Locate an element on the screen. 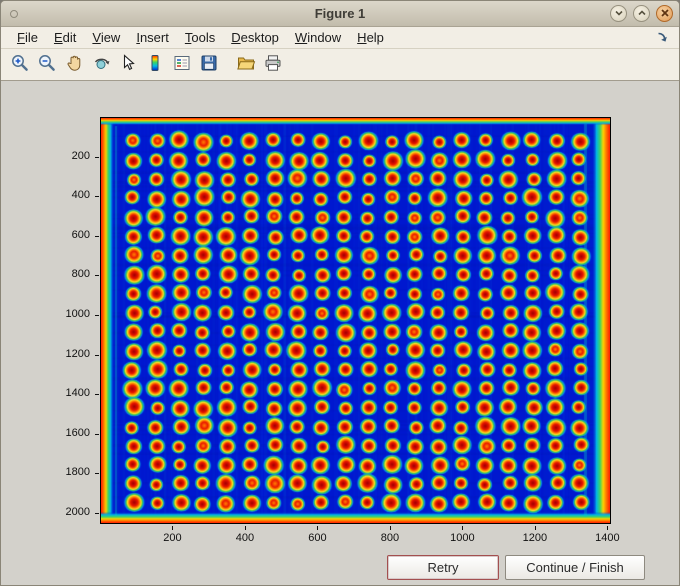 The image size is (680, 586). menu-items: File Edit View Insert Tools Desktop Window Help is located at coordinates (200, 37).